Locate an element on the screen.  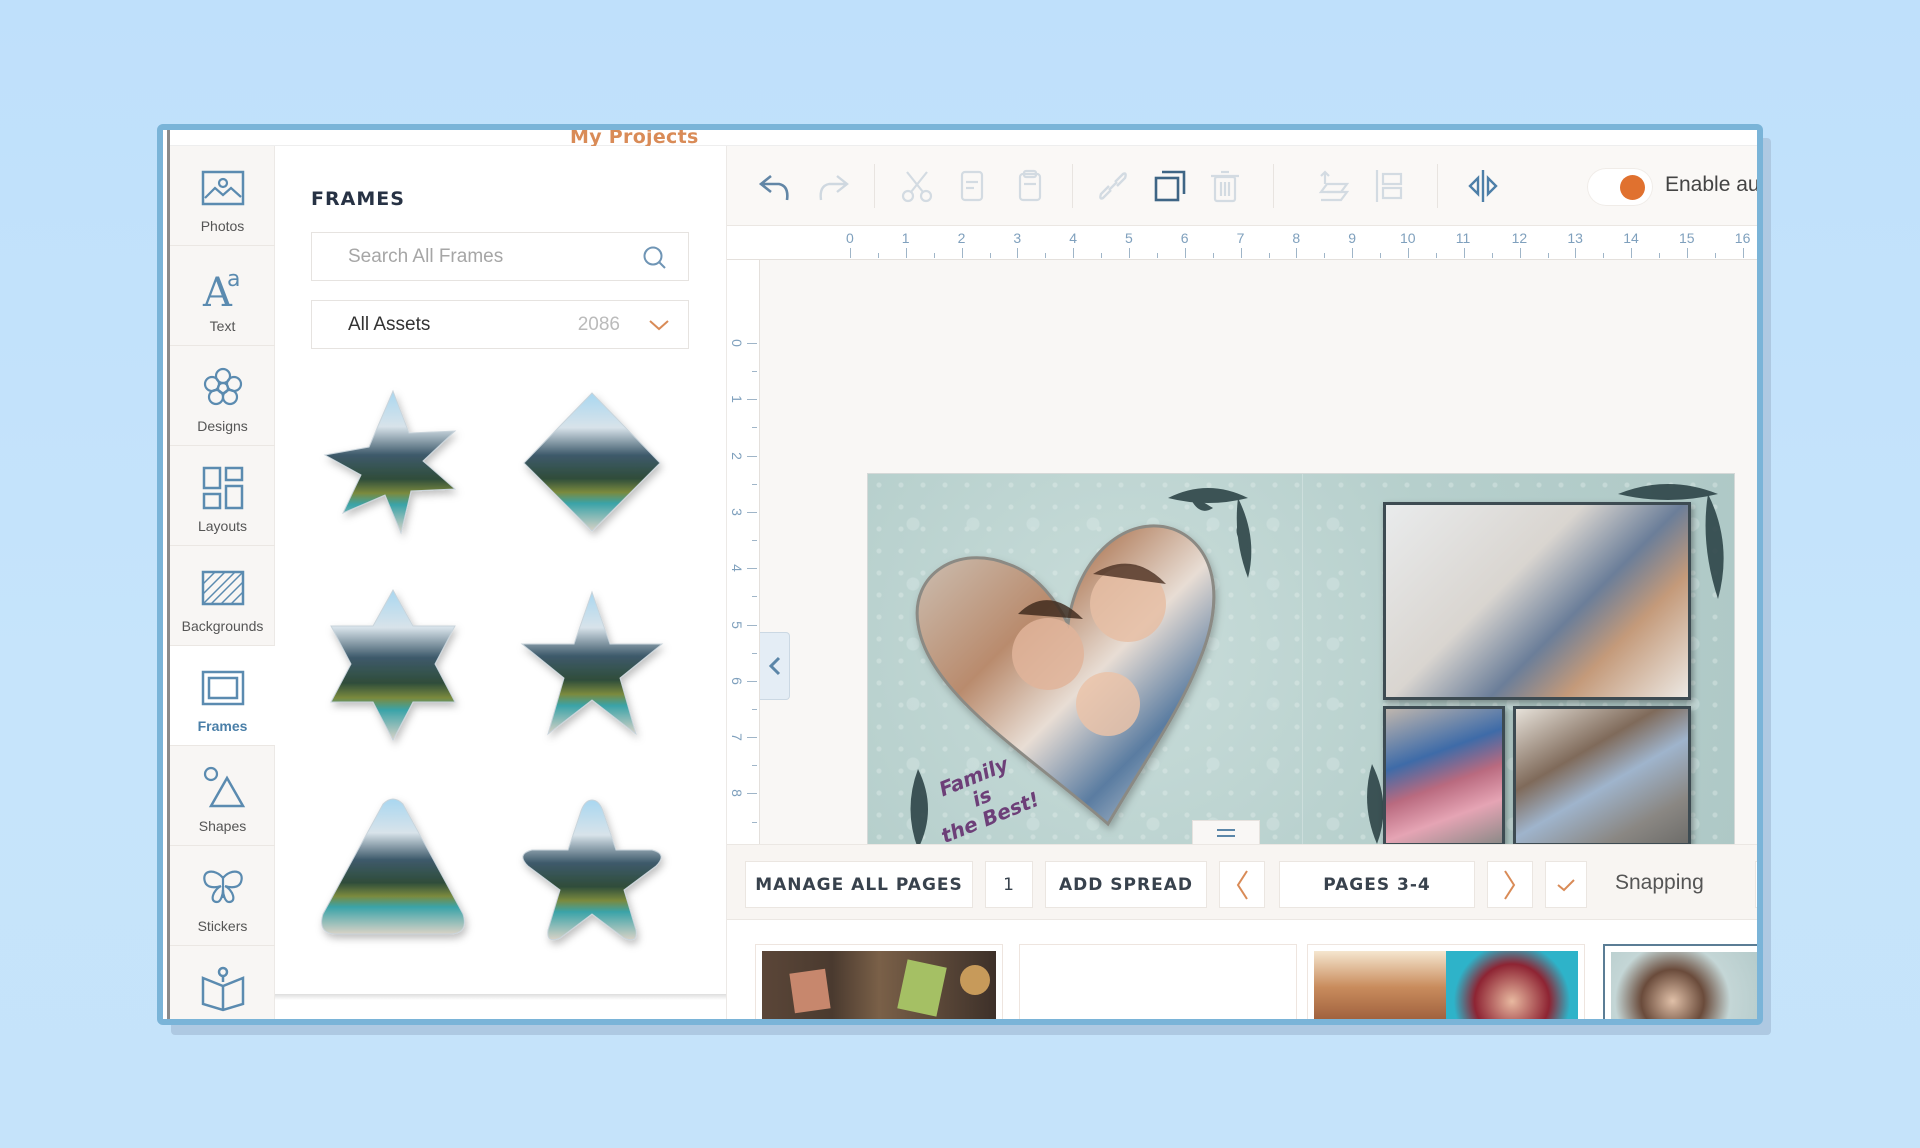
rail-item-photos: Photos is located at coordinates (222, 196).